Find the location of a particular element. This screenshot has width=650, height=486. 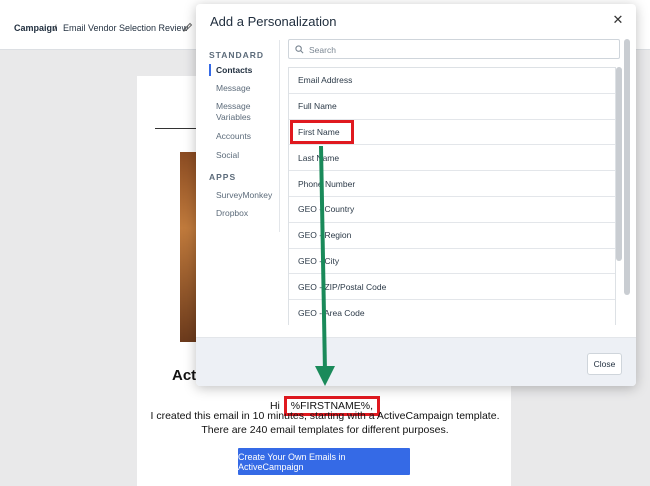

breadcrumb-page: Email Vendor Selection Review is located at coordinates (126, 28).